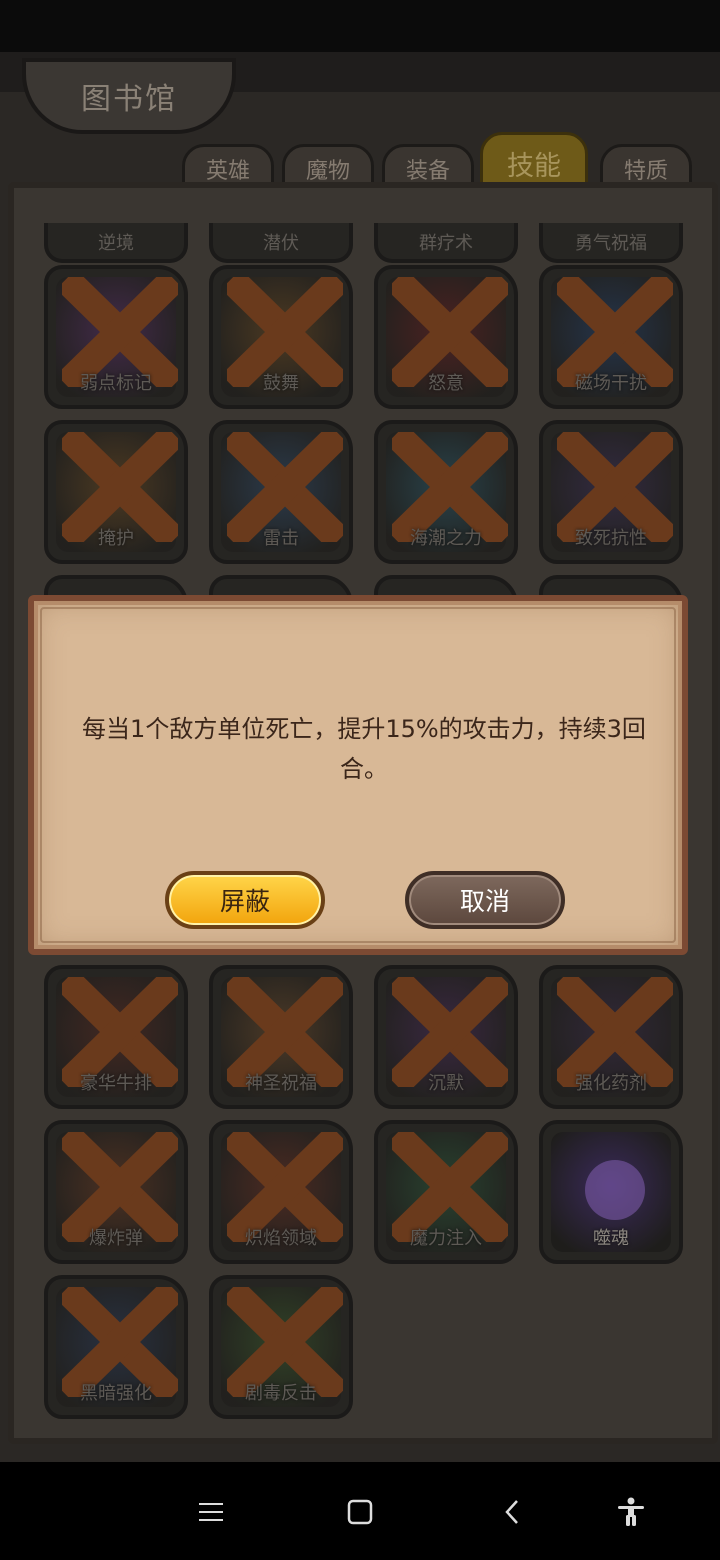 This screenshot has height=1560, width=720. What do you see at coordinates (116, 337) in the screenshot?
I see `skill-card: 弱点标记` at bounding box center [116, 337].